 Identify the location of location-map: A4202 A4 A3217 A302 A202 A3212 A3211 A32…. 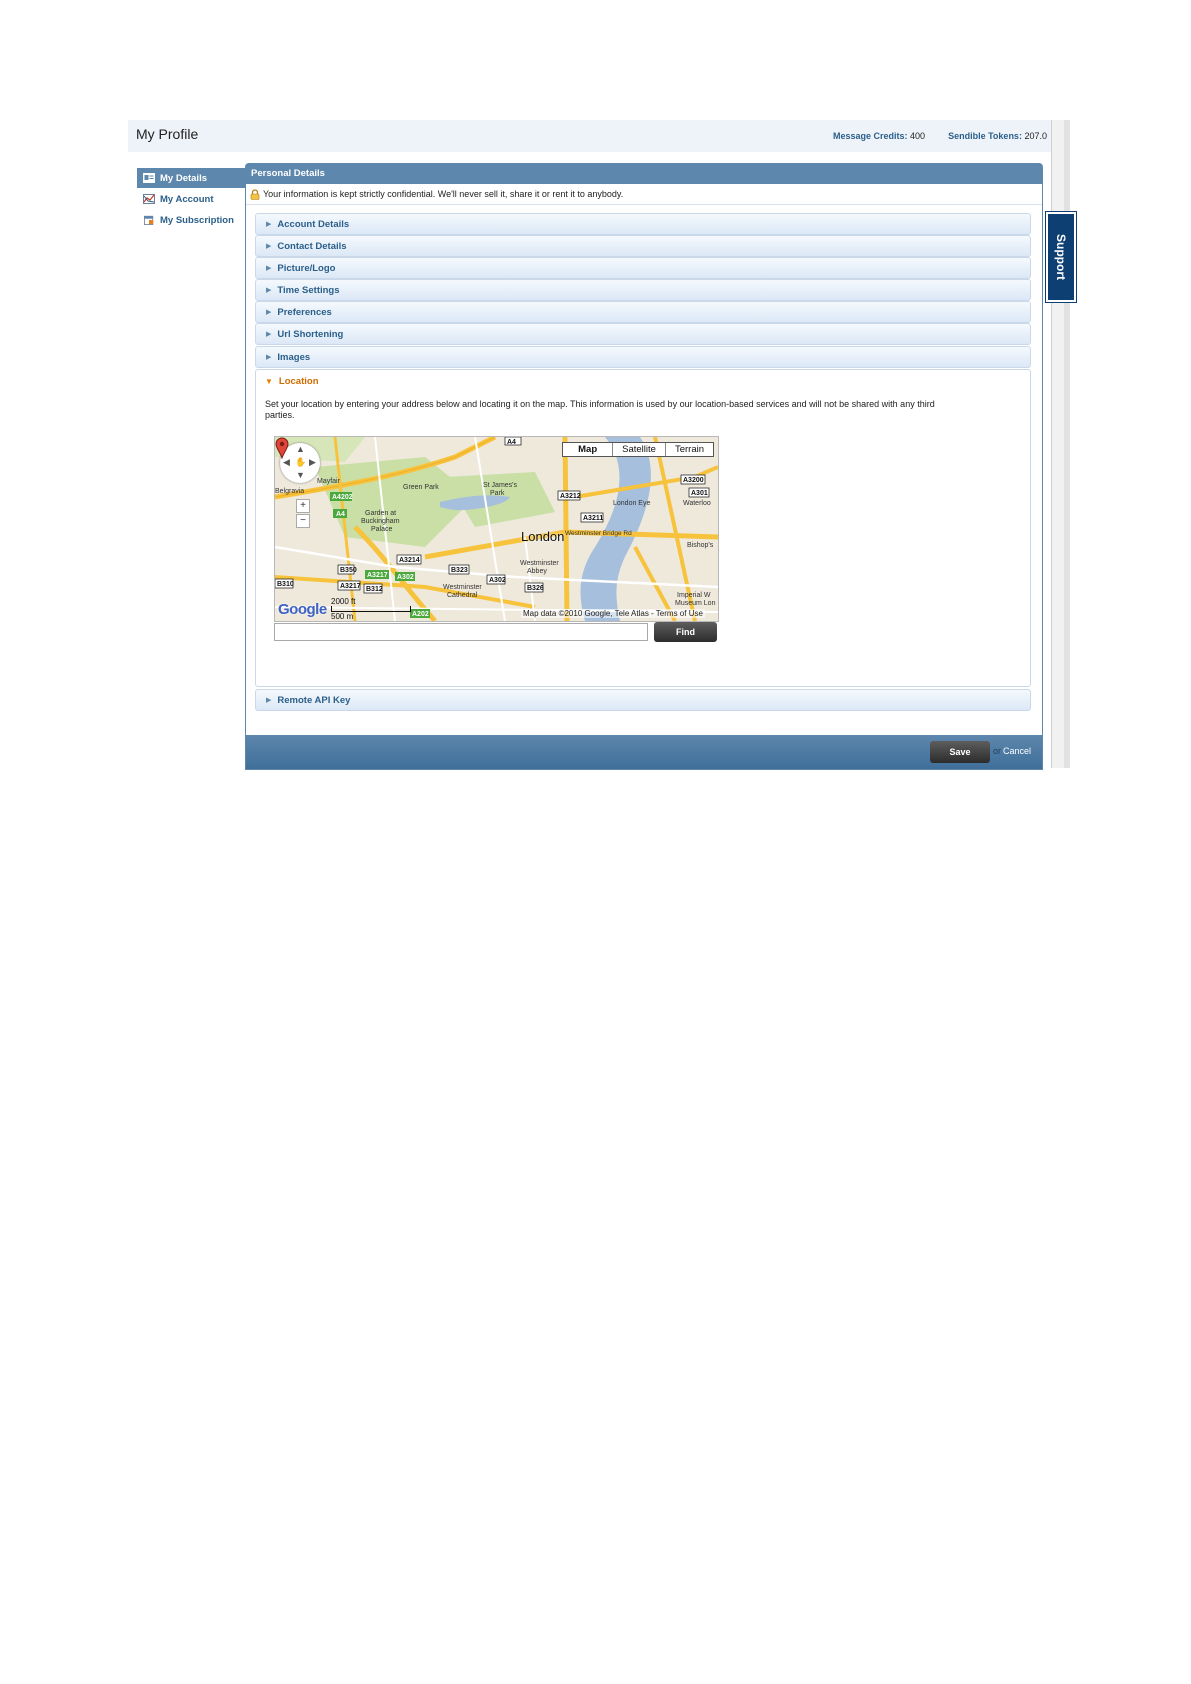
(496, 529).